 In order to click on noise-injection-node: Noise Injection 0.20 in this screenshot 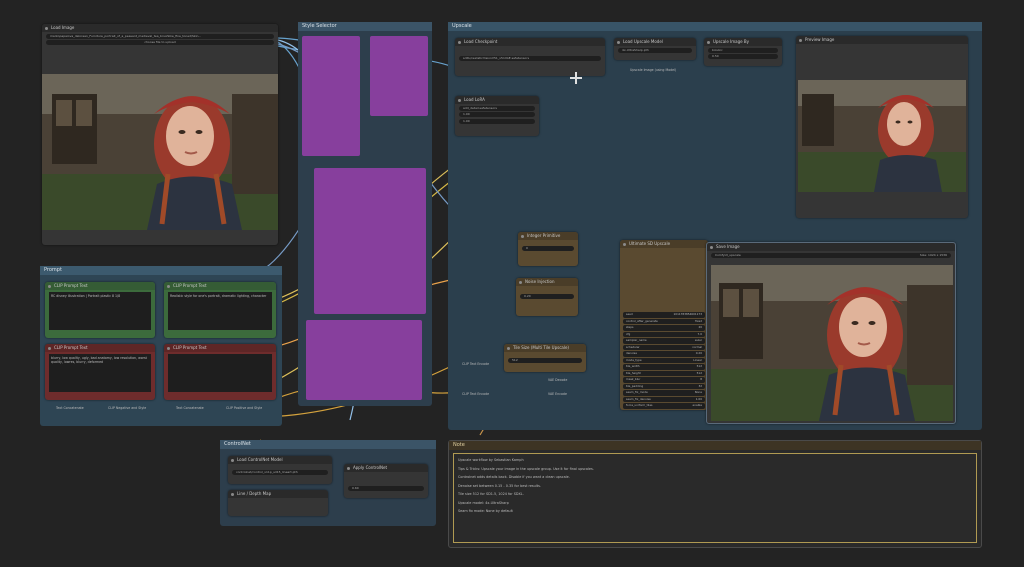, I will do `click(547, 297)`.